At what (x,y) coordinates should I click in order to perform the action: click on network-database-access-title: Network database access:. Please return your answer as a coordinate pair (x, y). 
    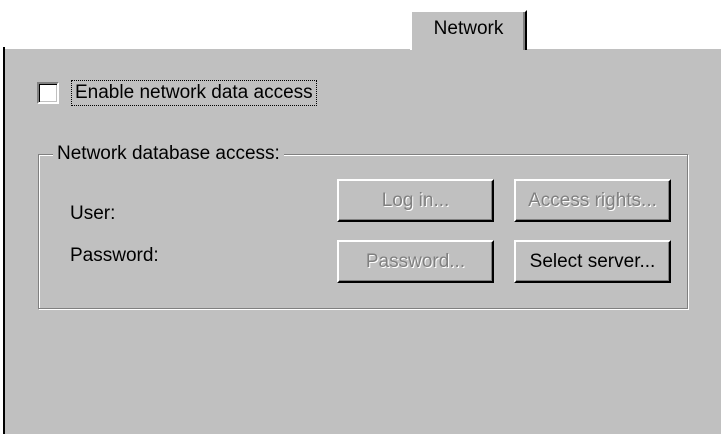
    Looking at the image, I should click on (168, 154).